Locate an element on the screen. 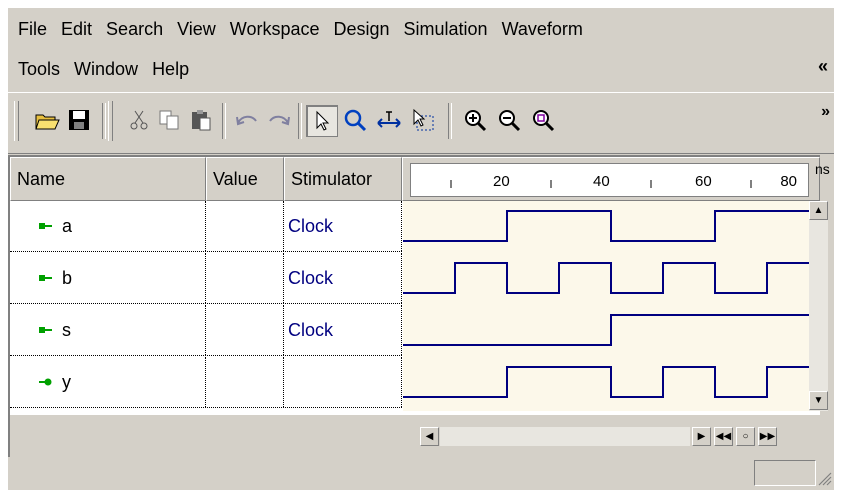 The height and width of the screenshot is (498, 849). menu-search: Search is located at coordinates (134, 29).